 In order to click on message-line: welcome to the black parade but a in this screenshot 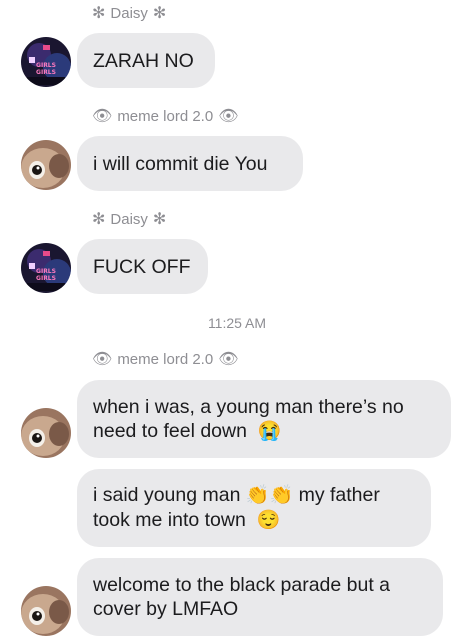, I will do `click(242, 585)`.